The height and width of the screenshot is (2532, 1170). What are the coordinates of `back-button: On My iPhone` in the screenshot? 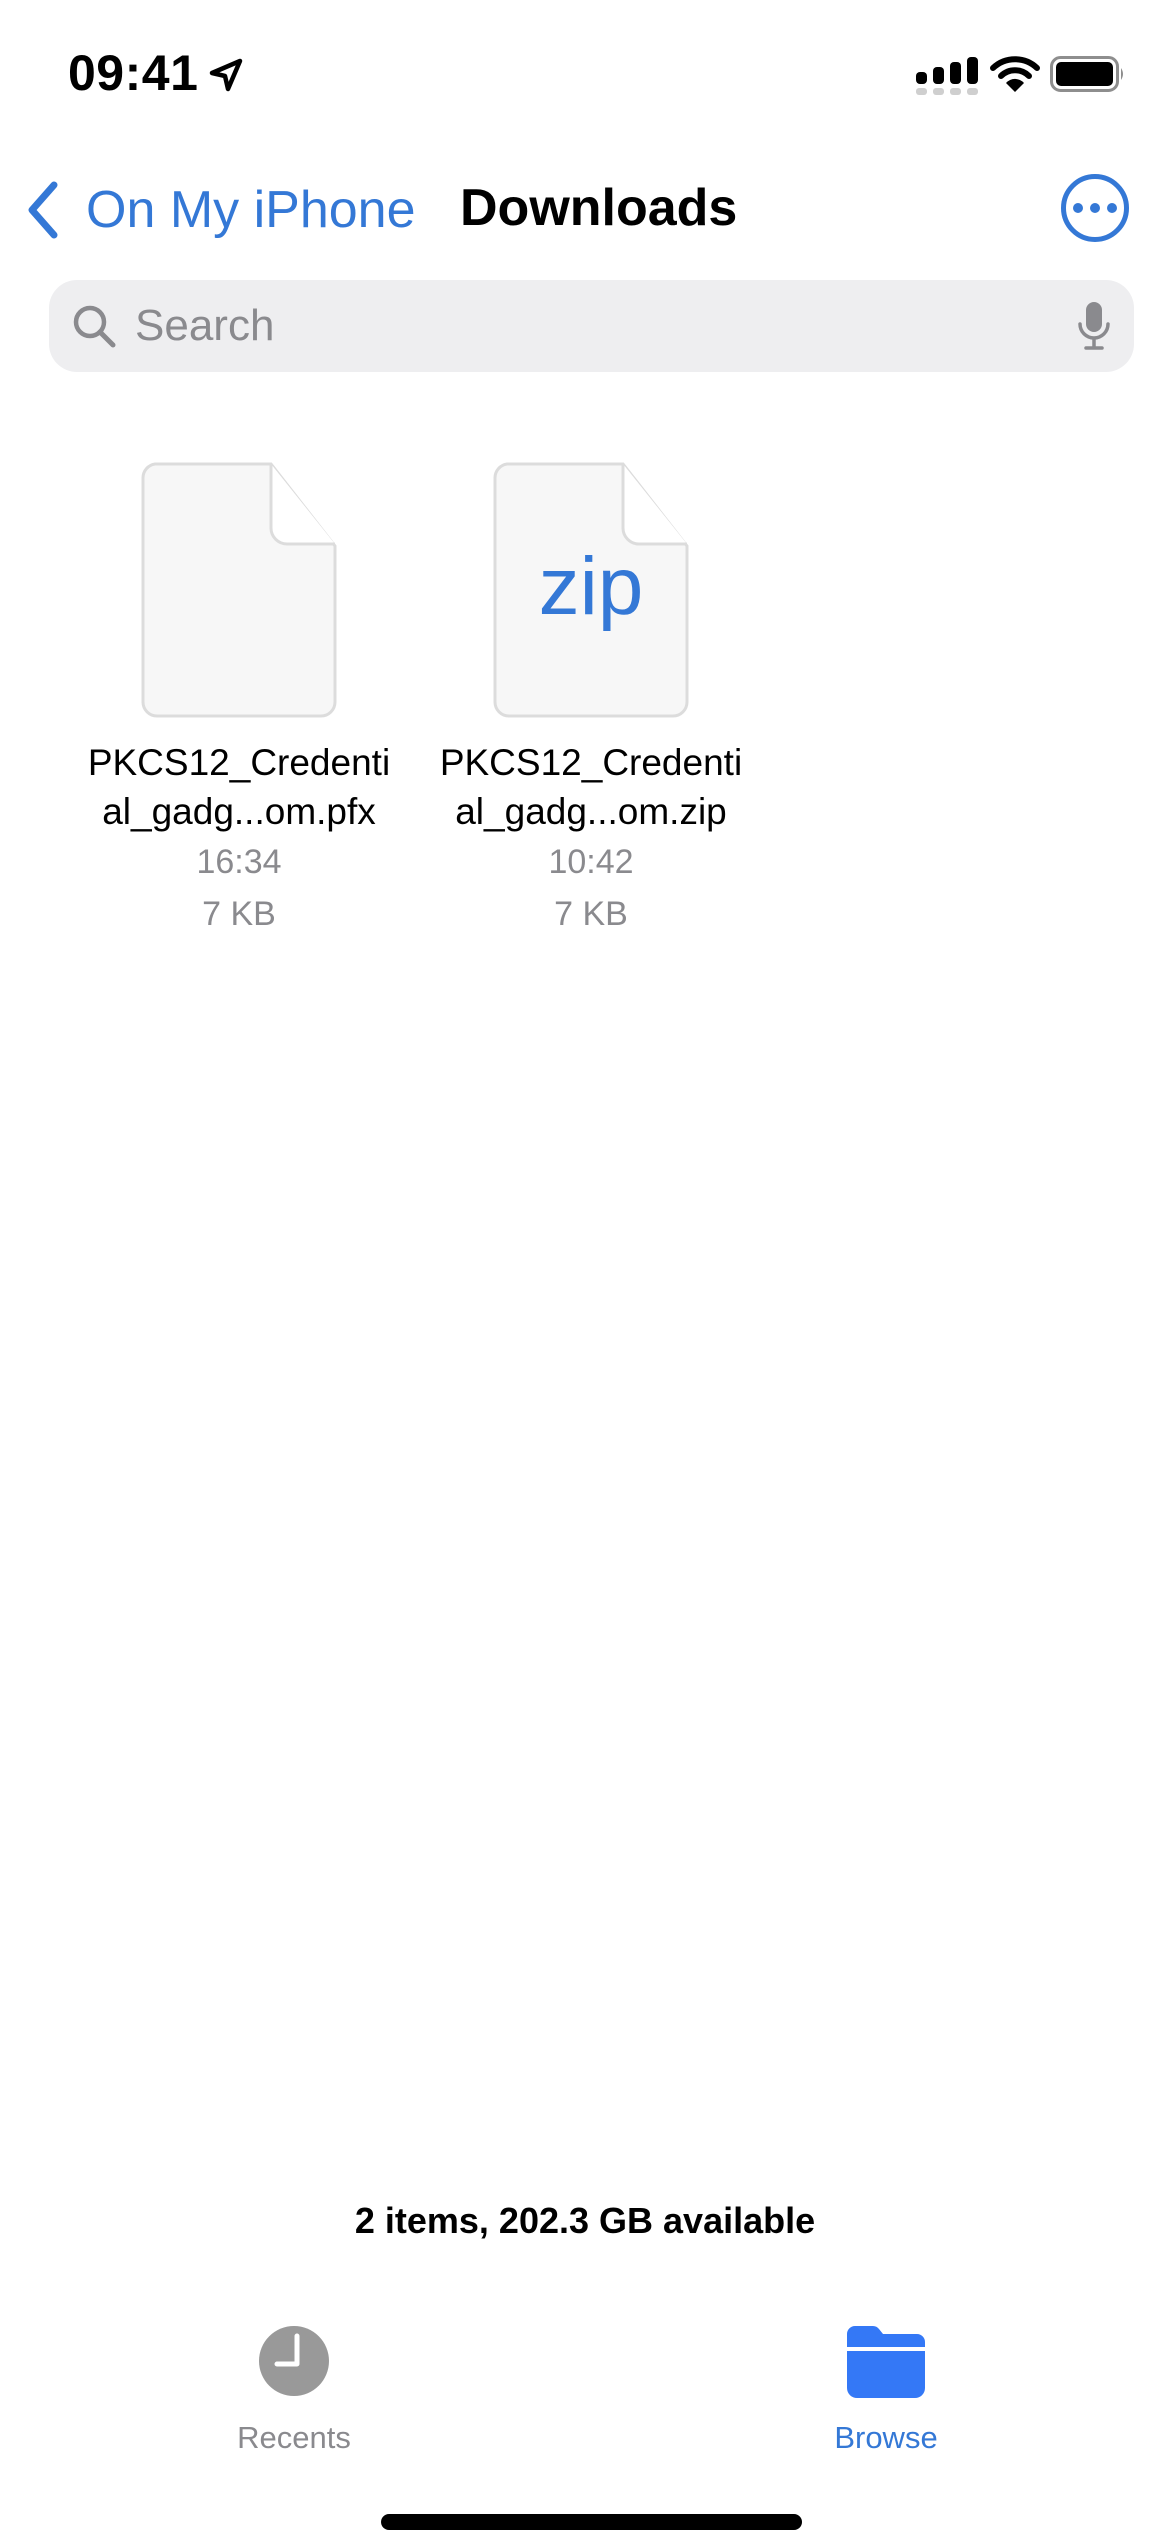 It's located at (218, 210).